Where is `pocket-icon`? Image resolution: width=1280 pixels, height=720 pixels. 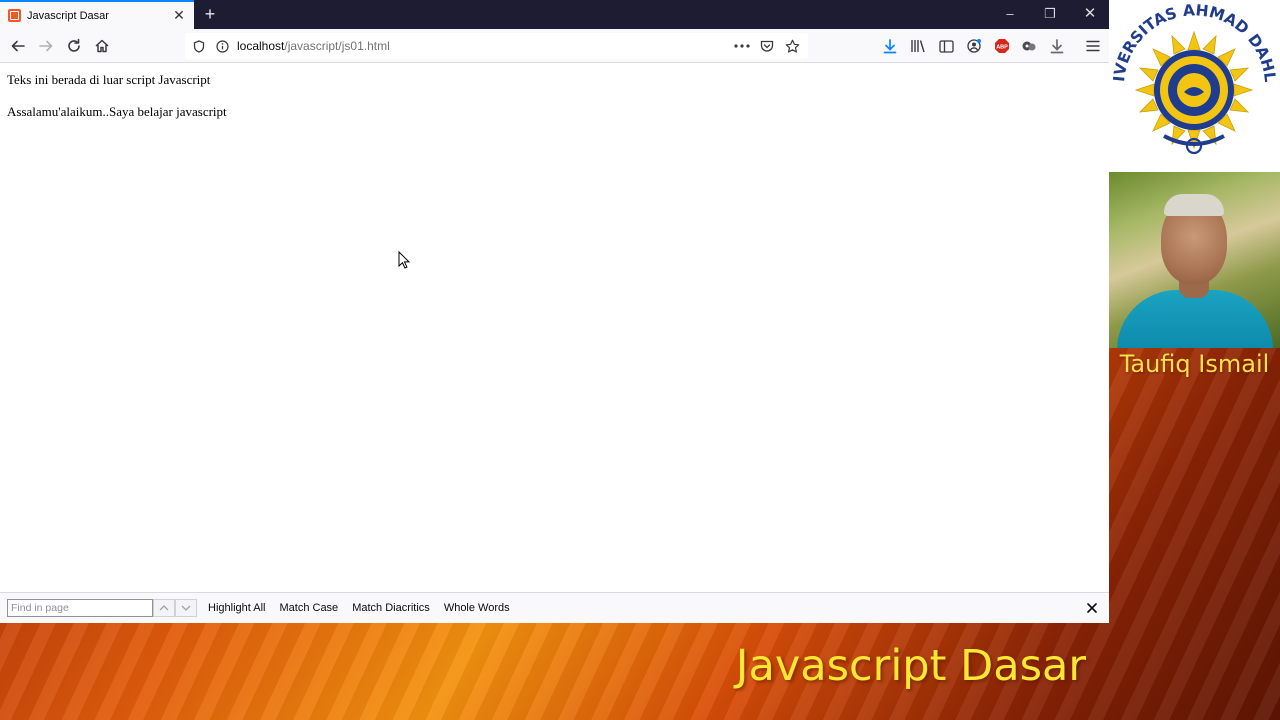
pocket-icon is located at coordinates (767, 46).